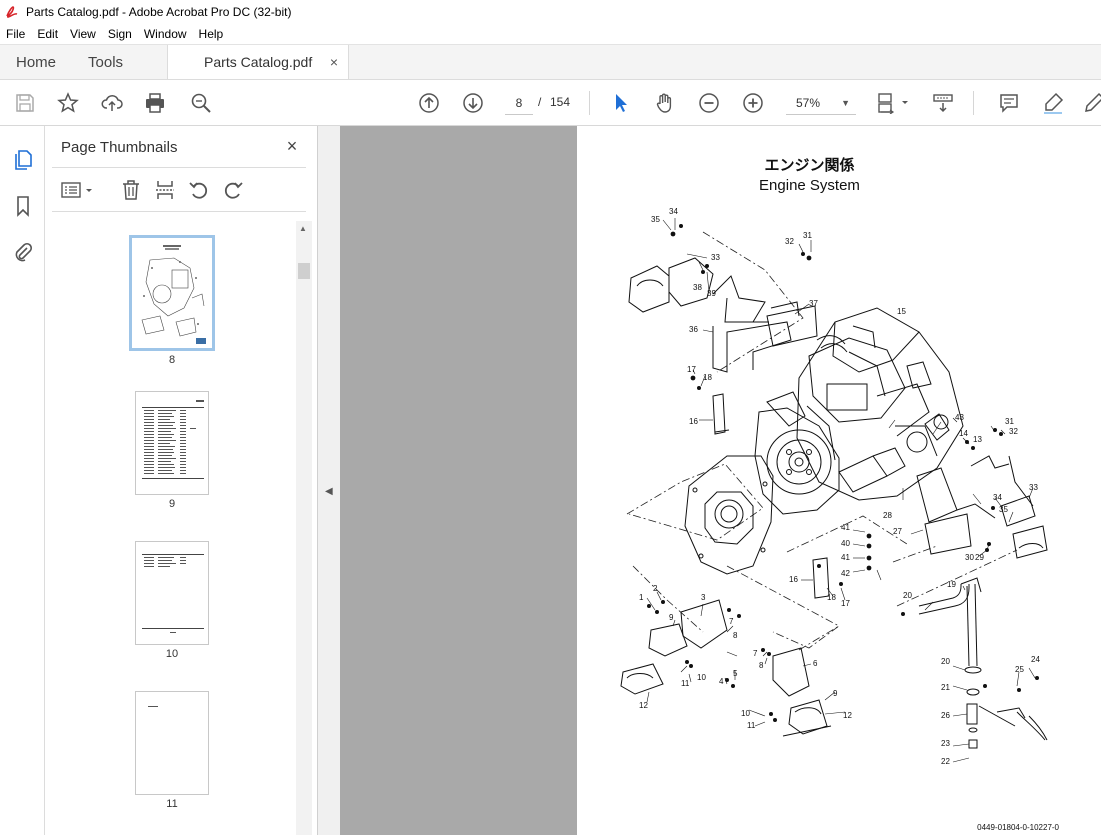 The height and width of the screenshot is (835, 1101). What do you see at coordinates (83, 34) in the screenshot?
I see `menu-view: View` at bounding box center [83, 34].